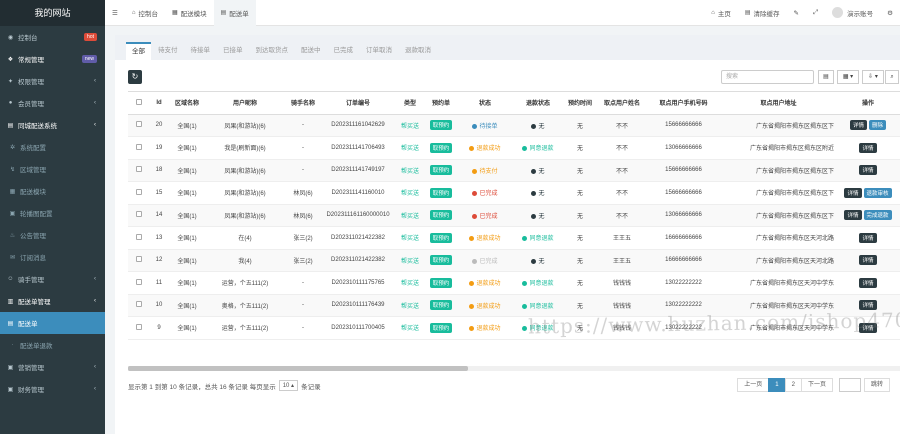  I want to click on column-header: 取点用户姓名, so click(622, 103).